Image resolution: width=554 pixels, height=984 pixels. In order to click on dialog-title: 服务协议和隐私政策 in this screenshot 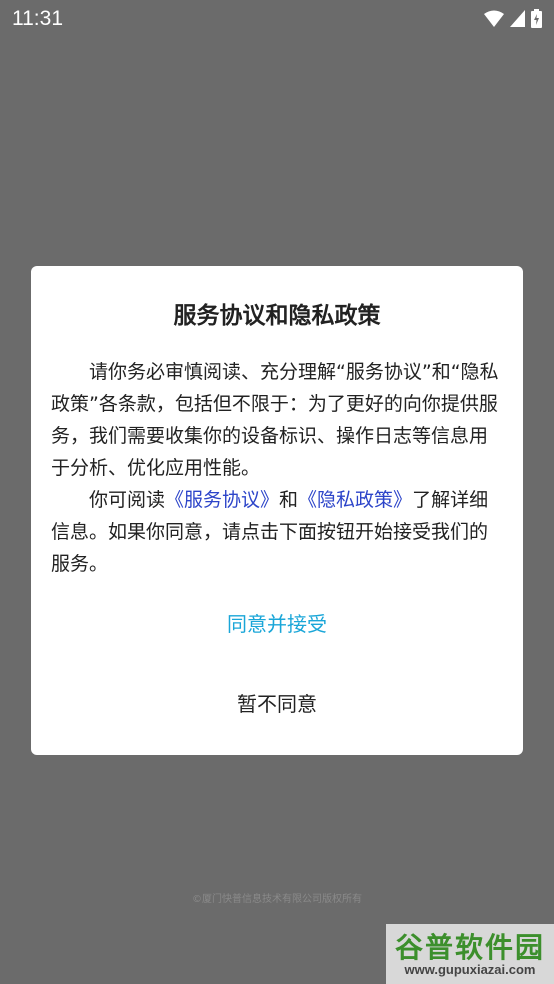, I will do `click(277, 316)`.